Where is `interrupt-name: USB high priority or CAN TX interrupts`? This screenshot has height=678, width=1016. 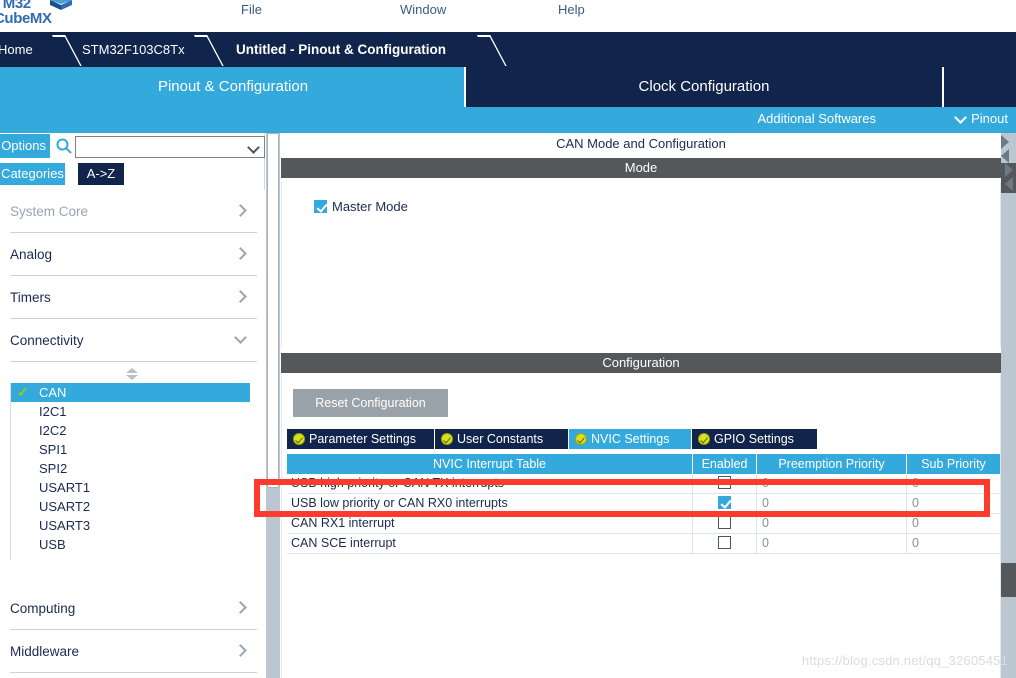
interrupt-name: USB high priority or CAN TX interrupts is located at coordinates (490, 484).